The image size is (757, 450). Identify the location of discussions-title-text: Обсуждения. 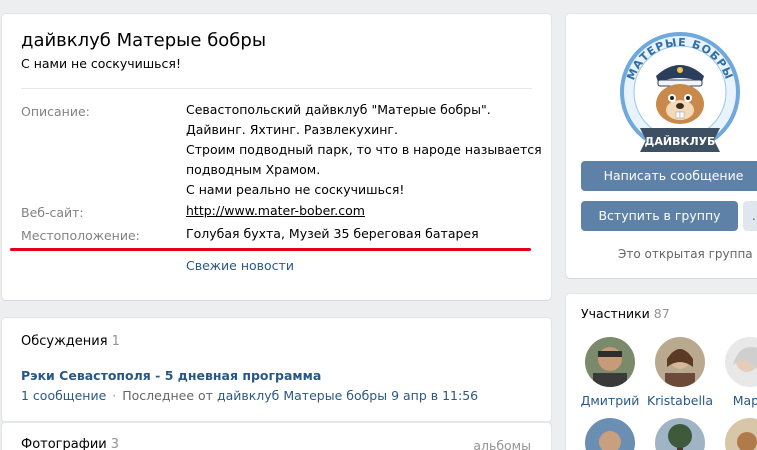
(64, 341).